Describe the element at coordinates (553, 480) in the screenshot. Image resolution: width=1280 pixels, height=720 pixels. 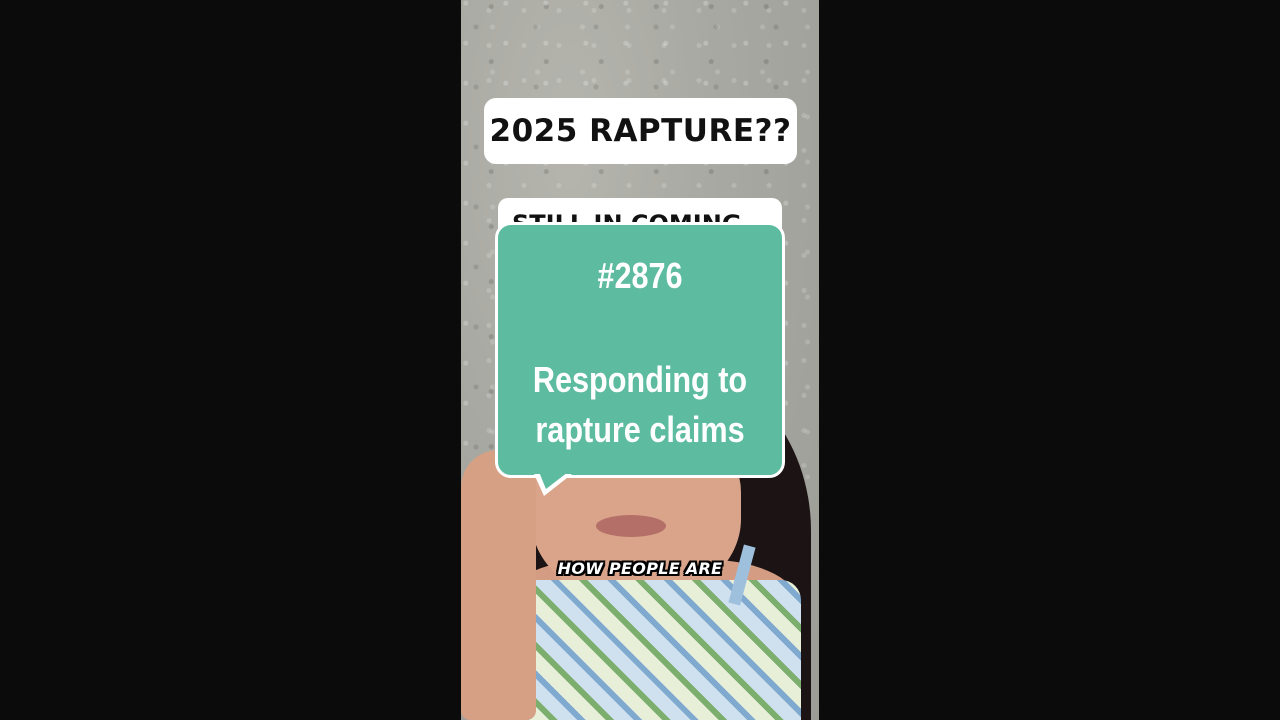
I see `speech-bubble-tail` at that location.